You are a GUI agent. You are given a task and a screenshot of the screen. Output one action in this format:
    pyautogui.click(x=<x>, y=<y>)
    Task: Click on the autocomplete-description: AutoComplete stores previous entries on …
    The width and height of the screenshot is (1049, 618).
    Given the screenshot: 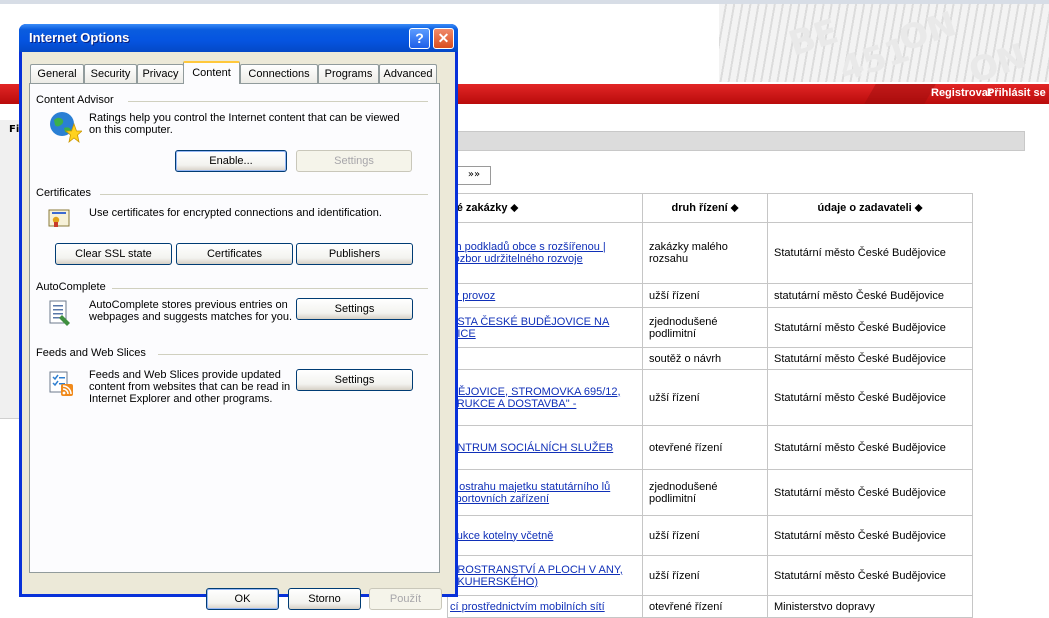 What is the action you would take?
    pyautogui.click(x=191, y=311)
    